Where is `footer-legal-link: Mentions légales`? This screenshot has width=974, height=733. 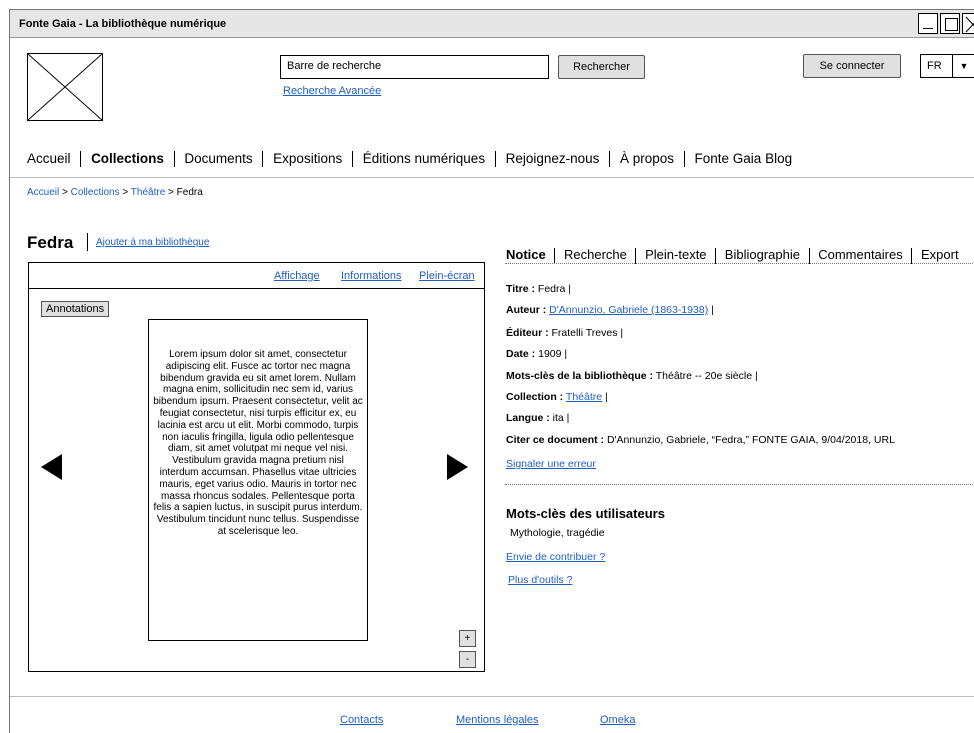 footer-legal-link: Mentions légales is located at coordinates (497, 720).